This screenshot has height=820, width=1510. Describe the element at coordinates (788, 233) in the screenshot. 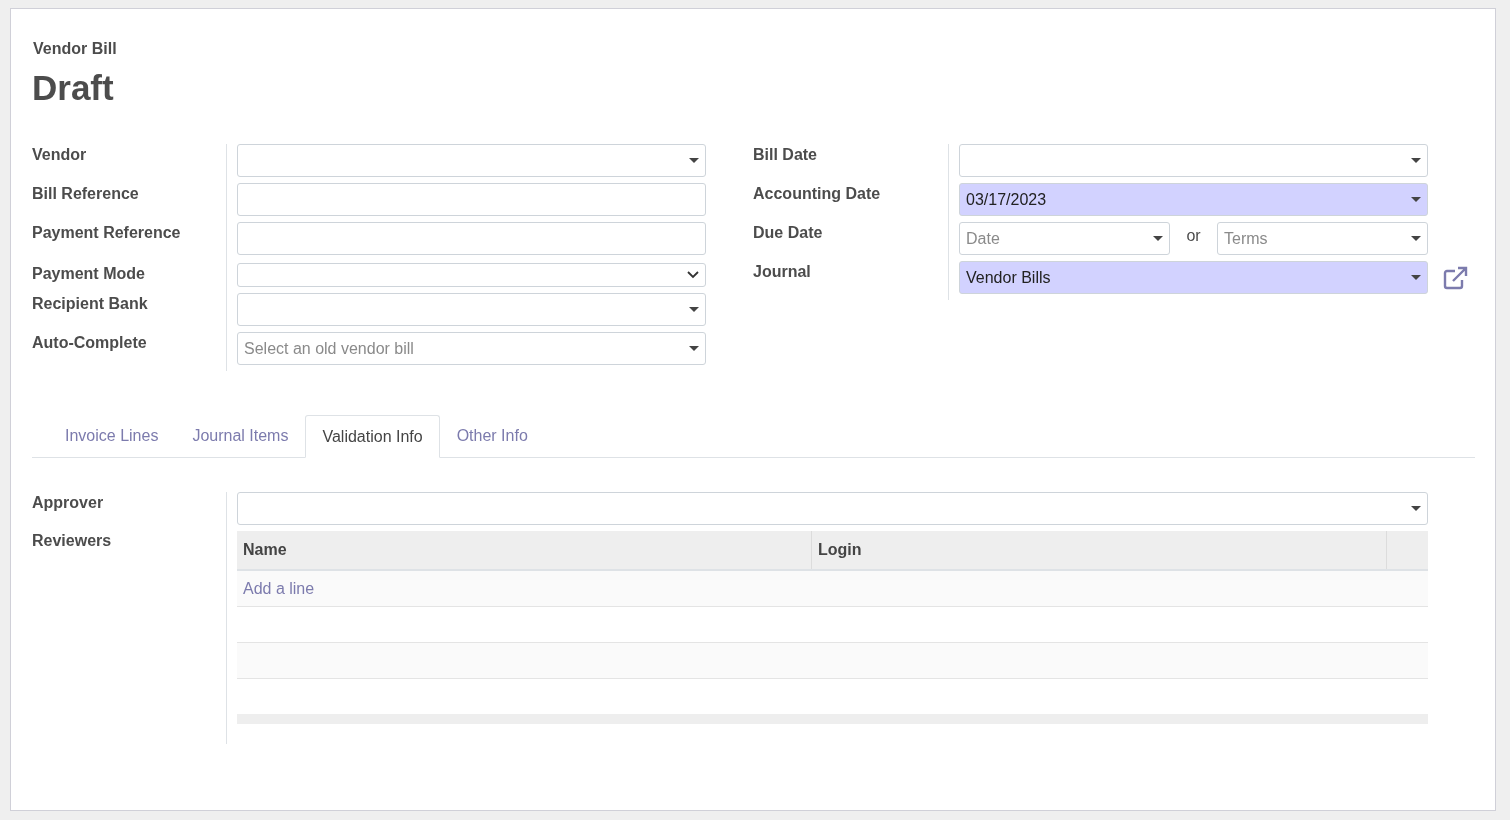

I see `field-label: Due Date` at that location.